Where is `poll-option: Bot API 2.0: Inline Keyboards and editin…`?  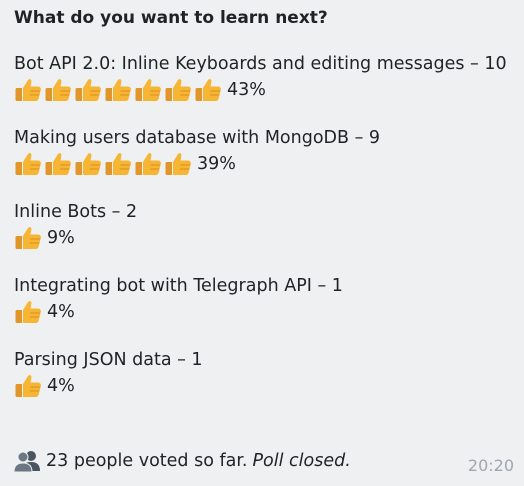
poll-option: Bot API 2.0: Inline Keyboards and editin… is located at coordinates (262, 77).